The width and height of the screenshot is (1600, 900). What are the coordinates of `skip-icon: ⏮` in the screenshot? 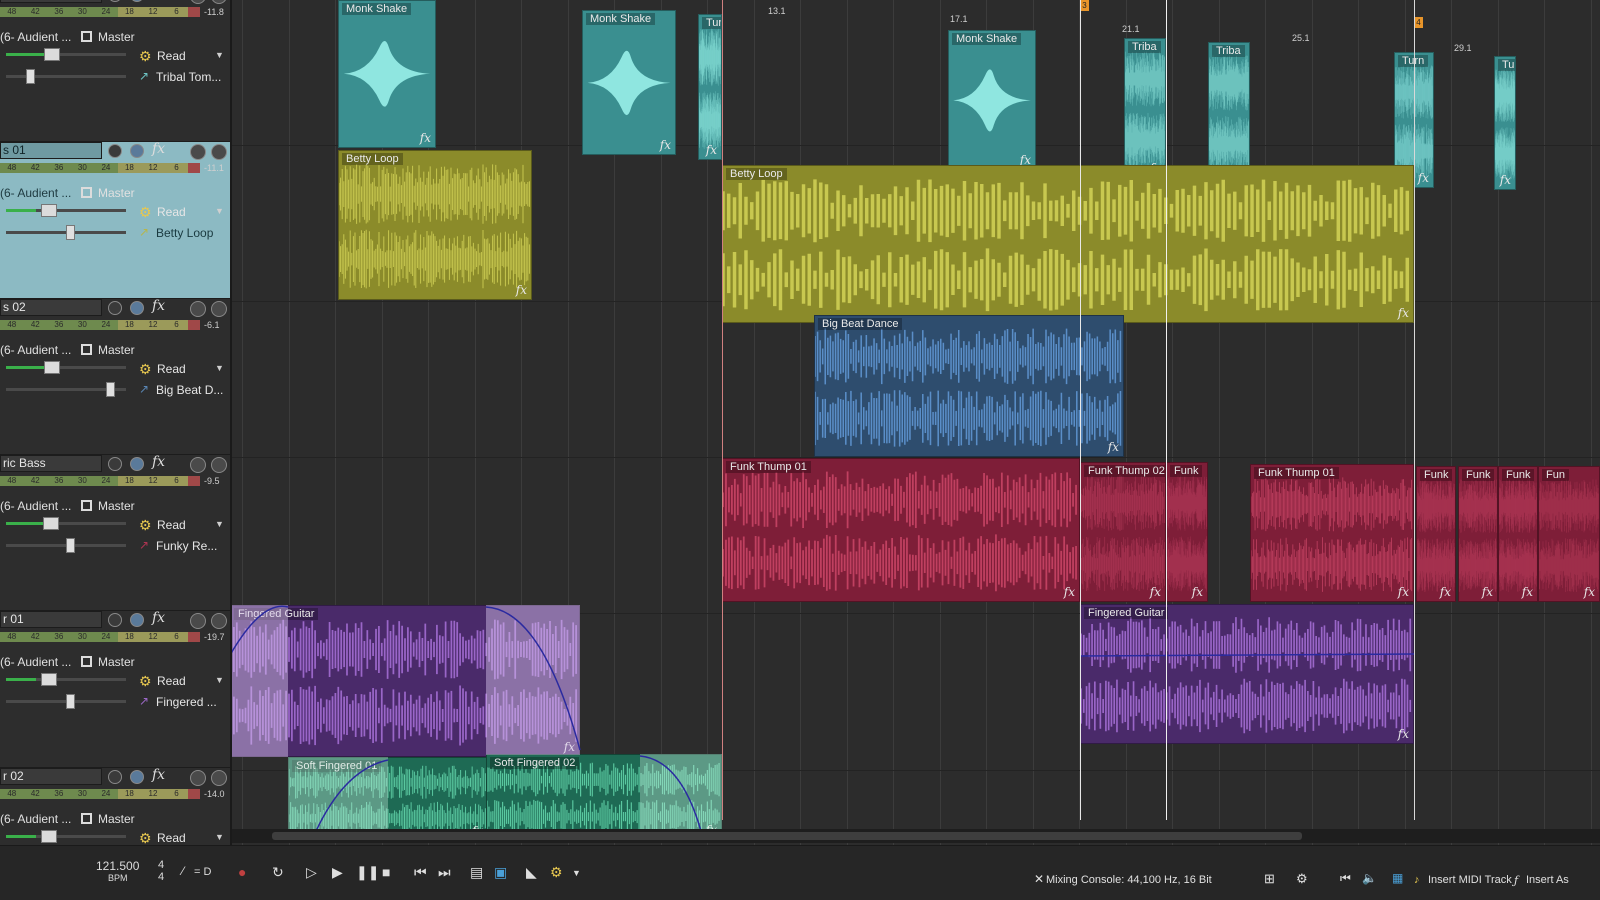 It's located at (1345, 878).